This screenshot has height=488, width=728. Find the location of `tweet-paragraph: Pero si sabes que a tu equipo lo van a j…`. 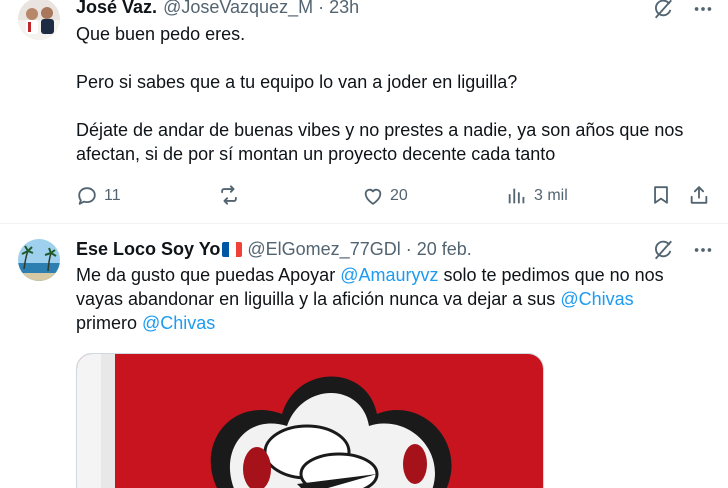

tweet-paragraph: Pero si sabes que a tu equipo lo van a j… is located at coordinates (297, 82).